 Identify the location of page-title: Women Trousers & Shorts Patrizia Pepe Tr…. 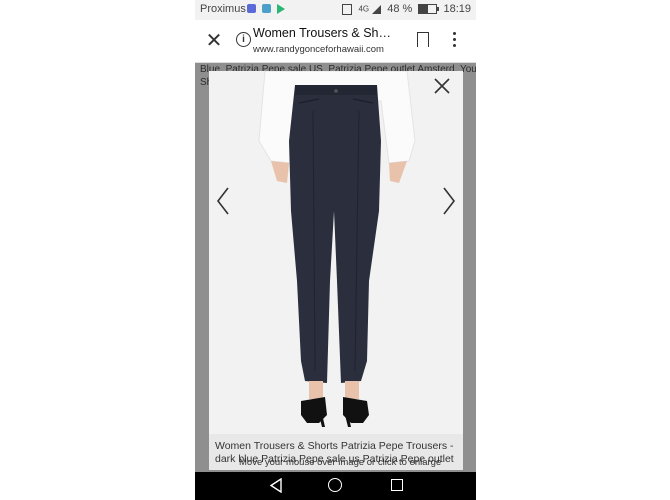
(323, 33).